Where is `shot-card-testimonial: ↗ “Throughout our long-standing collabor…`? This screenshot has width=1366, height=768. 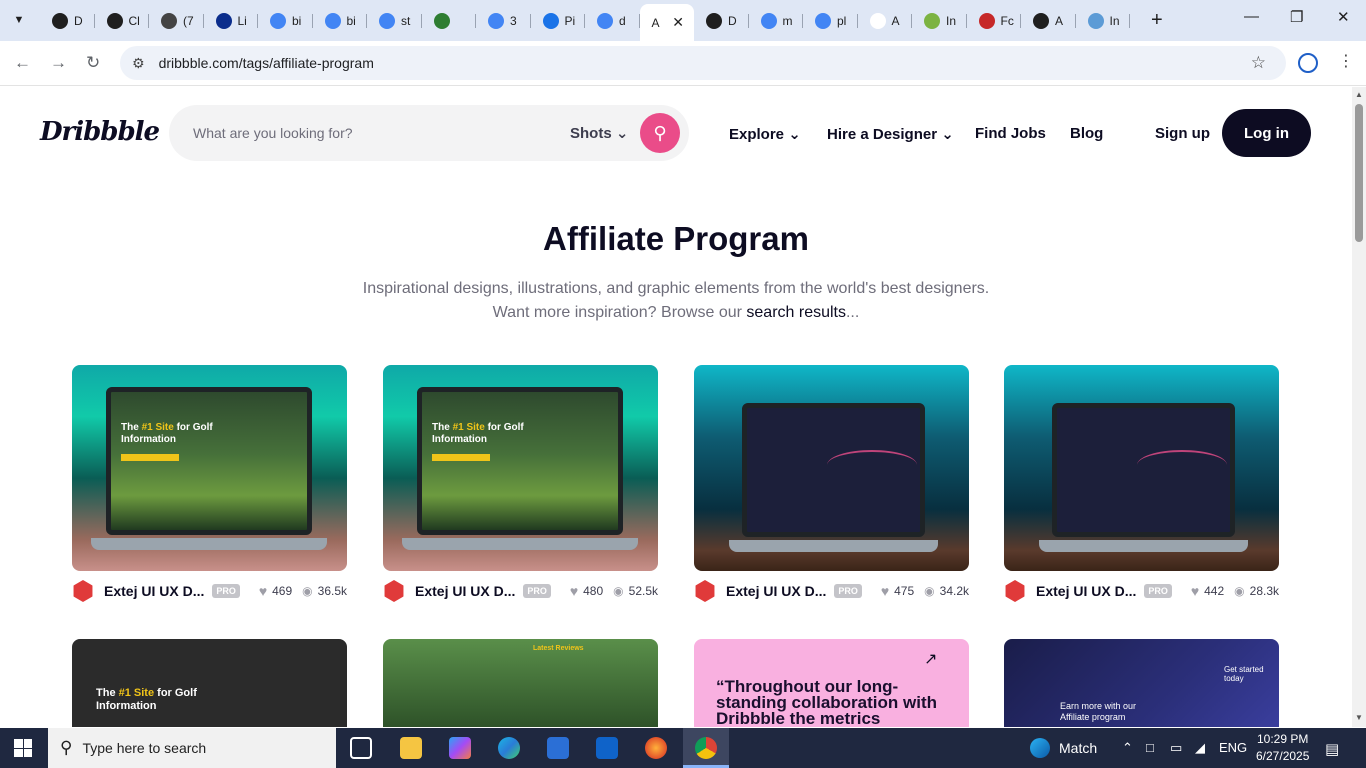 shot-card-testimonial: ↗ “Throughout our long-standing collabor… is located at coordinates (831, 683).